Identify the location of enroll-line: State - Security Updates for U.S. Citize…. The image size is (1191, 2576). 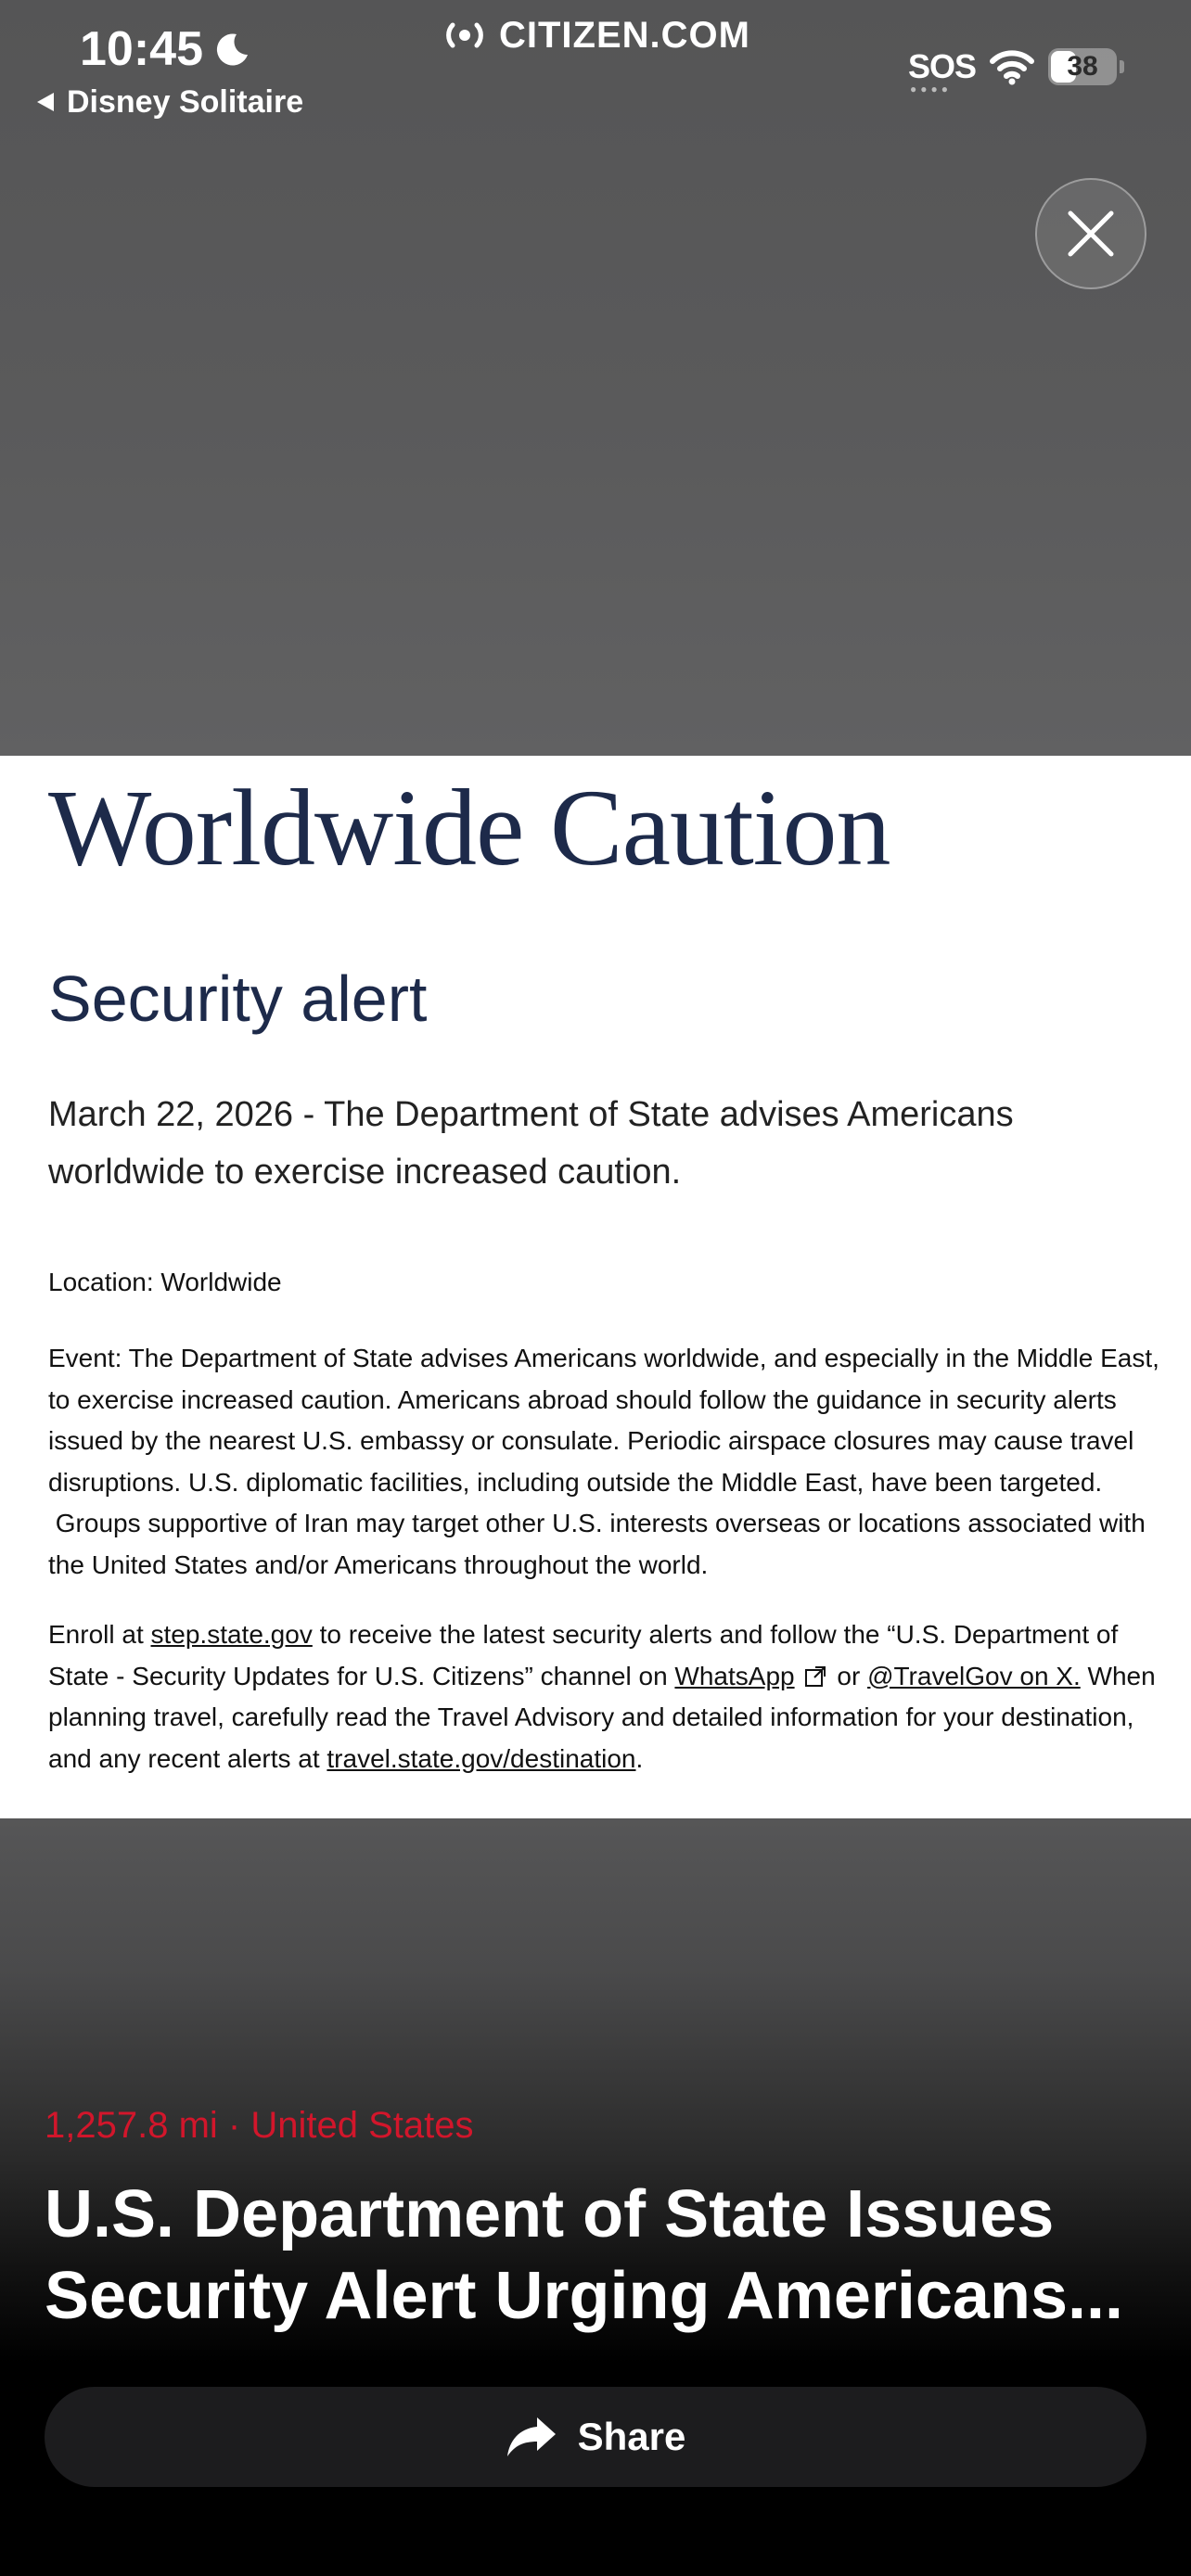
(604, 1677).